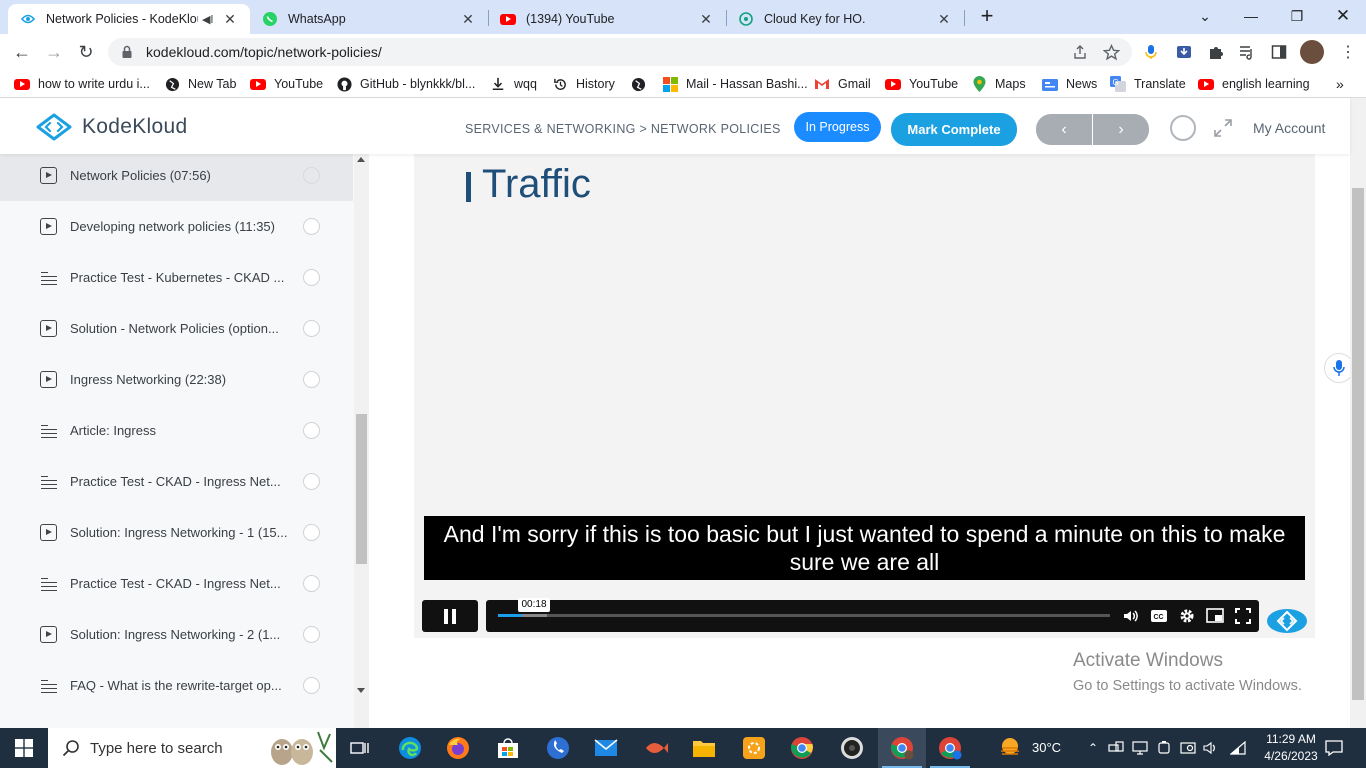  Describe the element at coordinates (360, 748) in the screenshot. I see `task-view-icon` at that location.